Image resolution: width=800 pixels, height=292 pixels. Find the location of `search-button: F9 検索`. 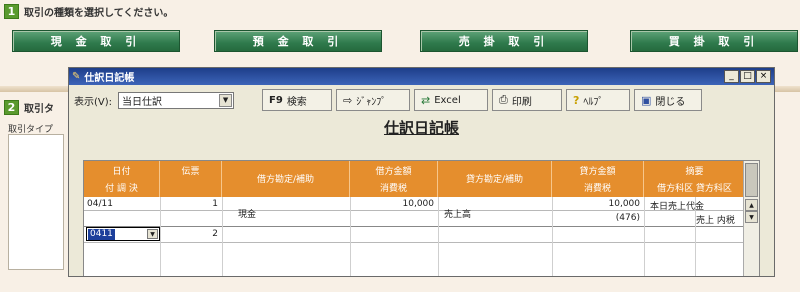

search-button: F9 検索 is located at coordinates (297, 100).